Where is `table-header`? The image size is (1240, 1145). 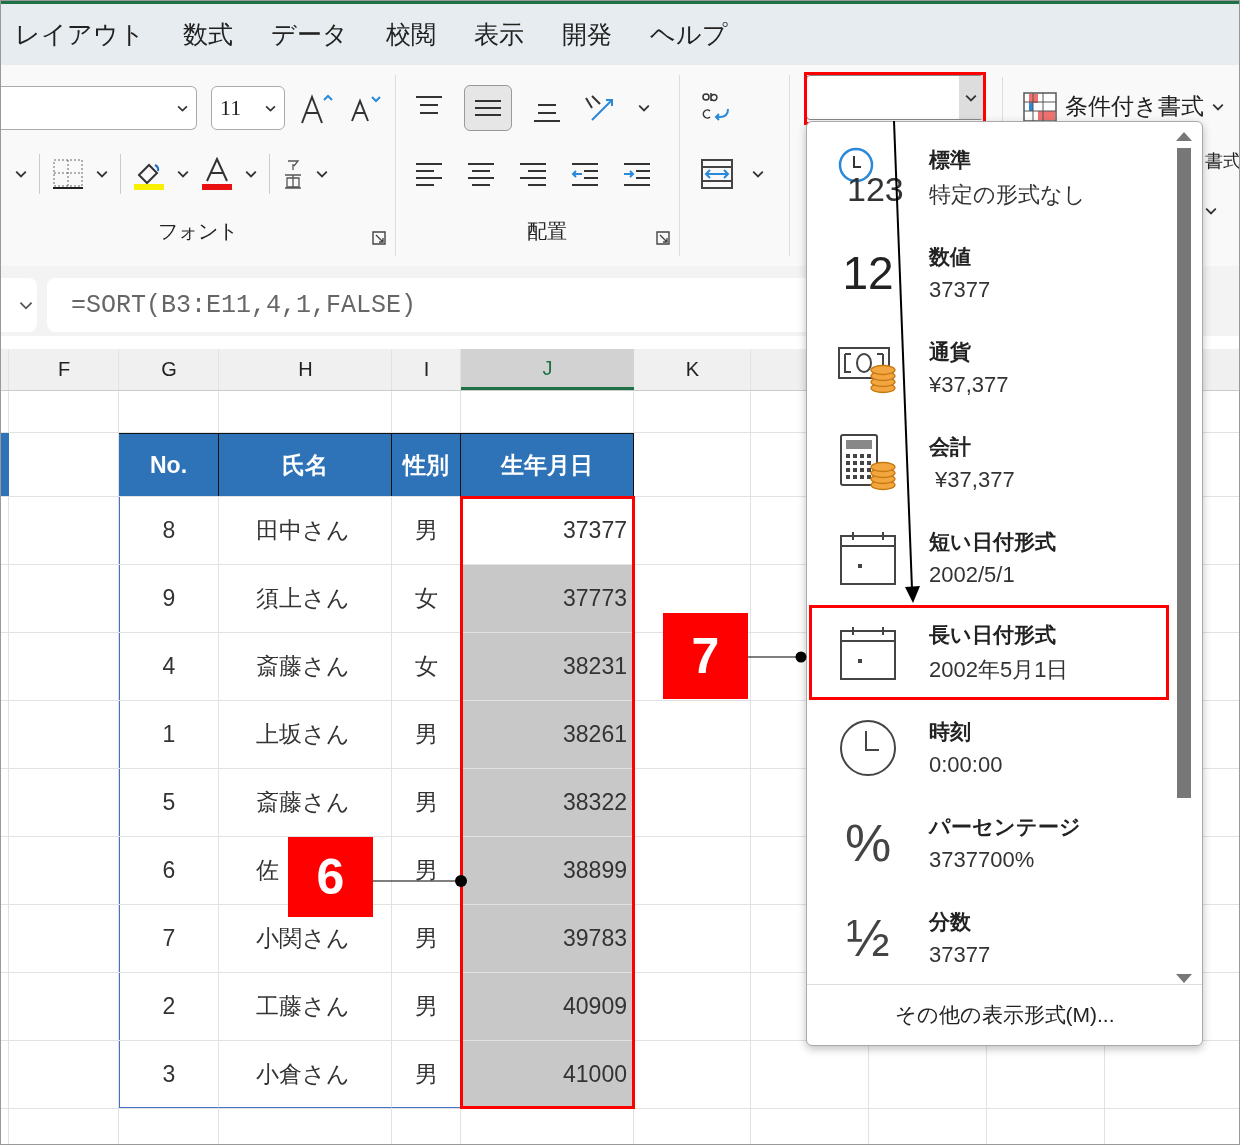
table-header is located at coordinates (5, 464).